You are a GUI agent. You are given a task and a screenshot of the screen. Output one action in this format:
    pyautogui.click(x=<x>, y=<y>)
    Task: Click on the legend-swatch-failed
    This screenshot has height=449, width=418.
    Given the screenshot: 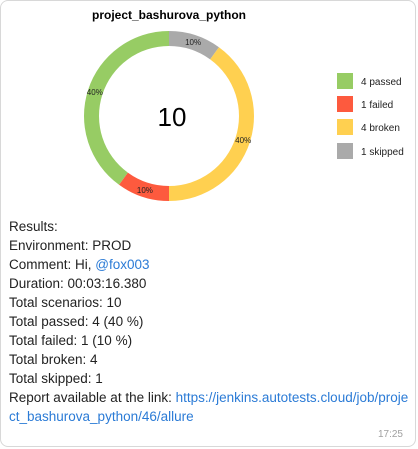 What is the action you would take?
    pyautogui.click(x=345, y=104)
    